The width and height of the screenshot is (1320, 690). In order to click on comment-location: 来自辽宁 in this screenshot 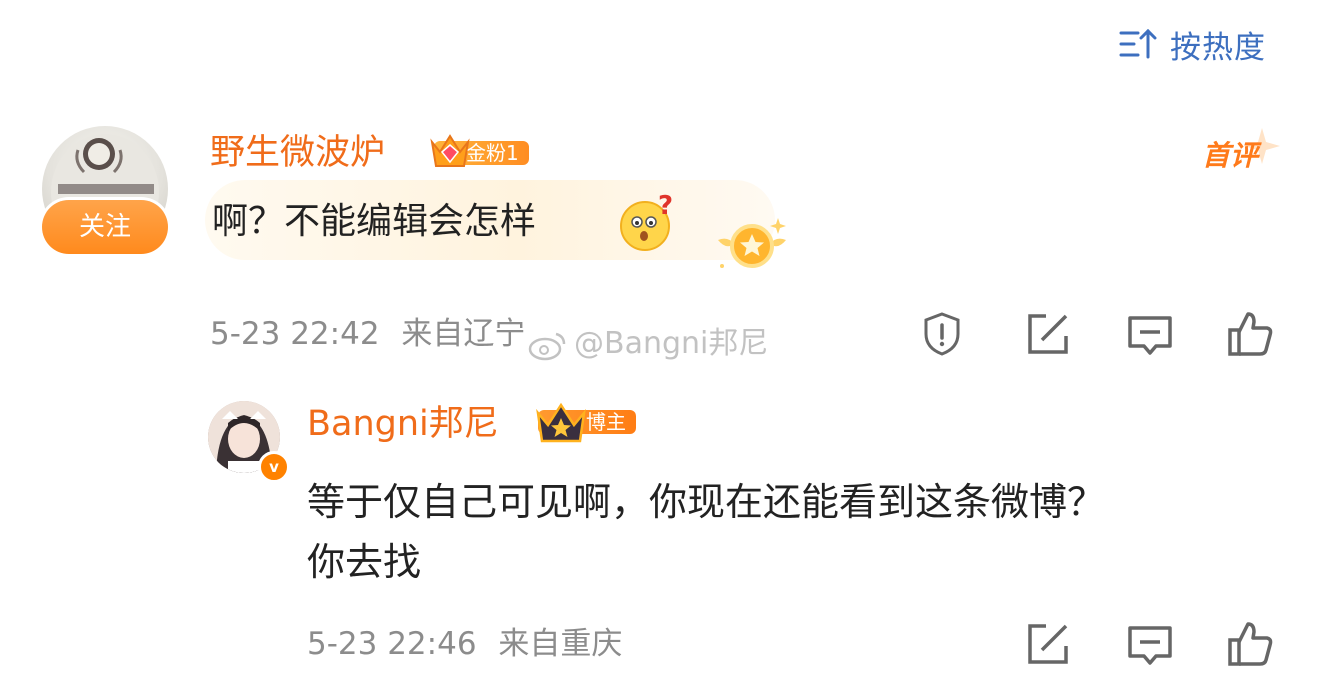, I will do `click(463, 334)`.